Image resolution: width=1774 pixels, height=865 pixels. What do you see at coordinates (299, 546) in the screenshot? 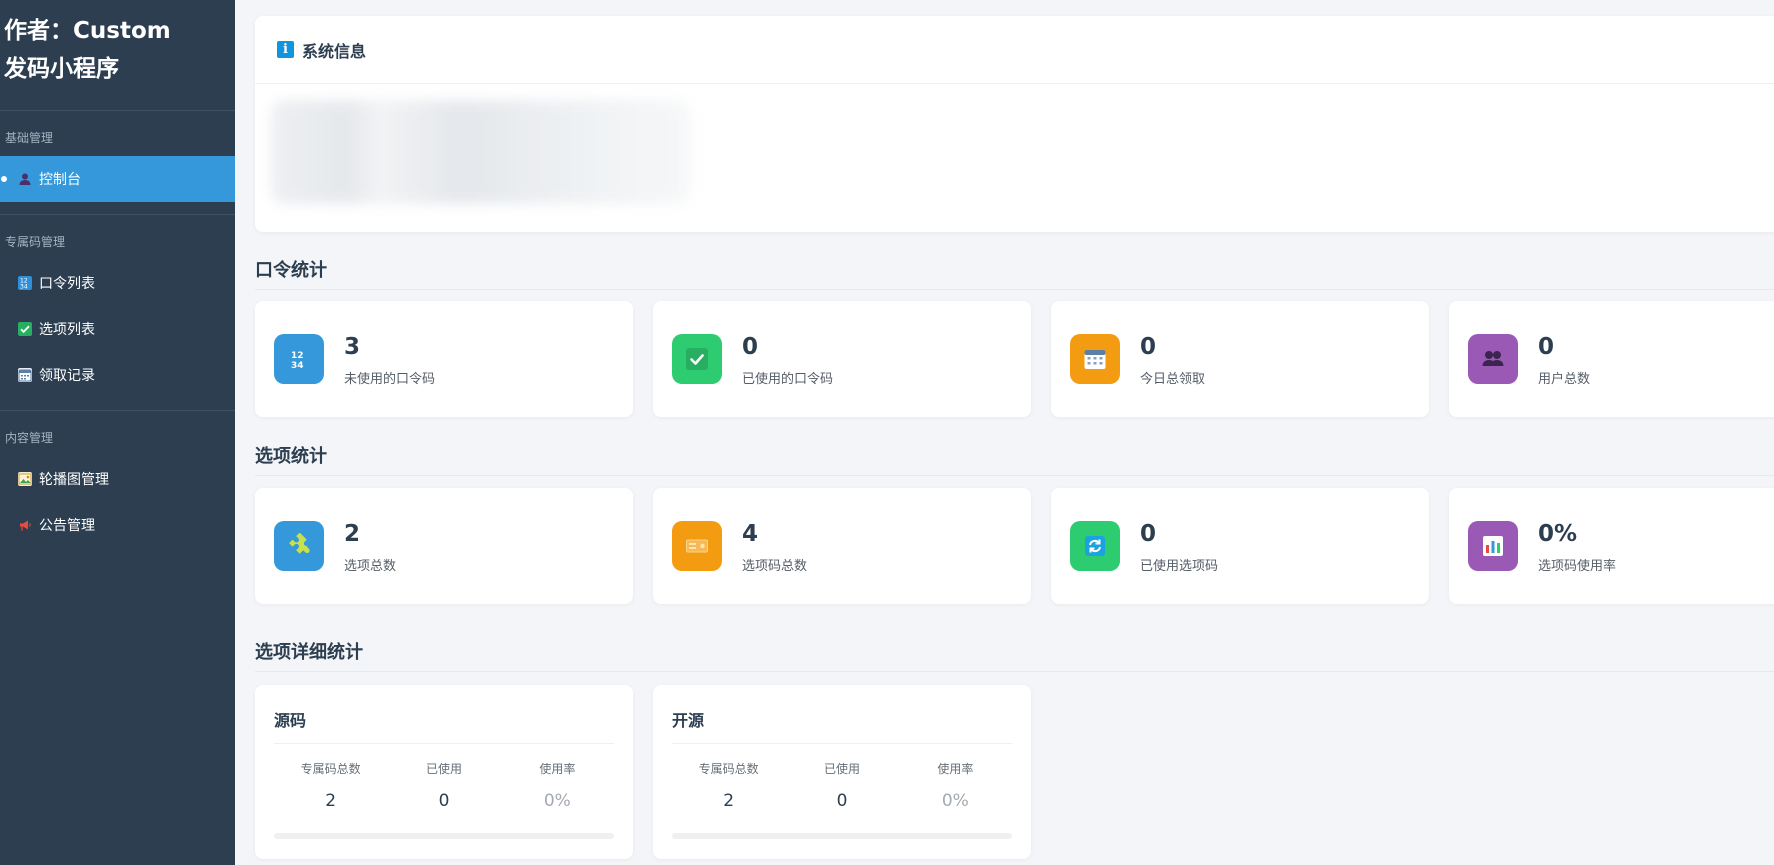
I see `puzzle-icon` at bounding box center [299, 546].